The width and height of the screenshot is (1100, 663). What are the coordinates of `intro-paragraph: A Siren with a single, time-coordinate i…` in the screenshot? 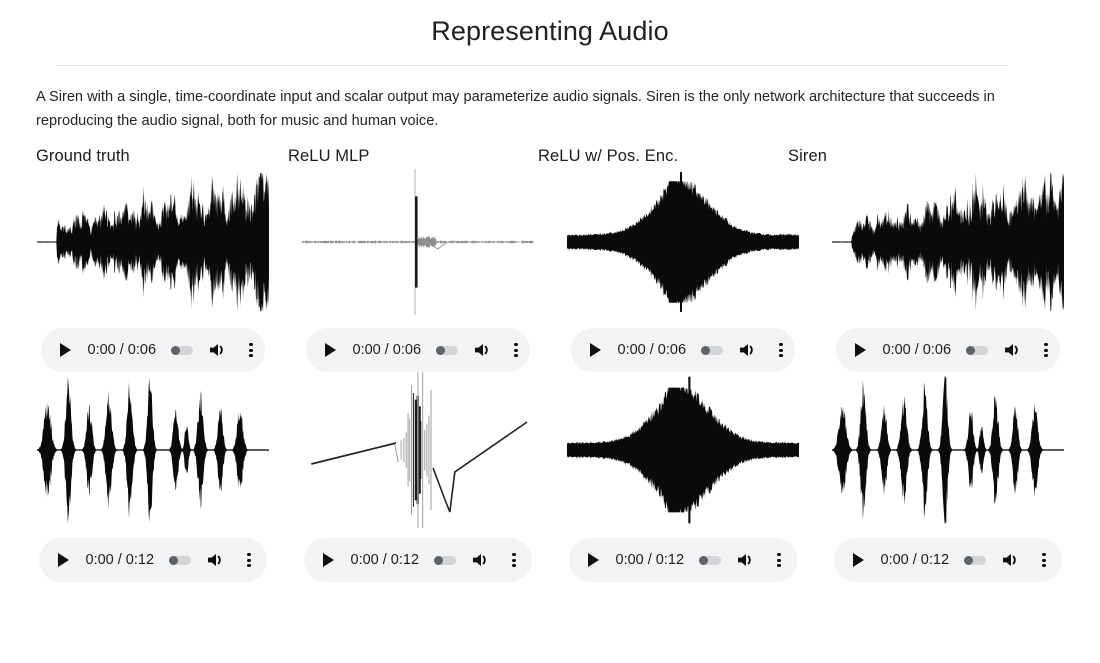 It's located at (515, 109).